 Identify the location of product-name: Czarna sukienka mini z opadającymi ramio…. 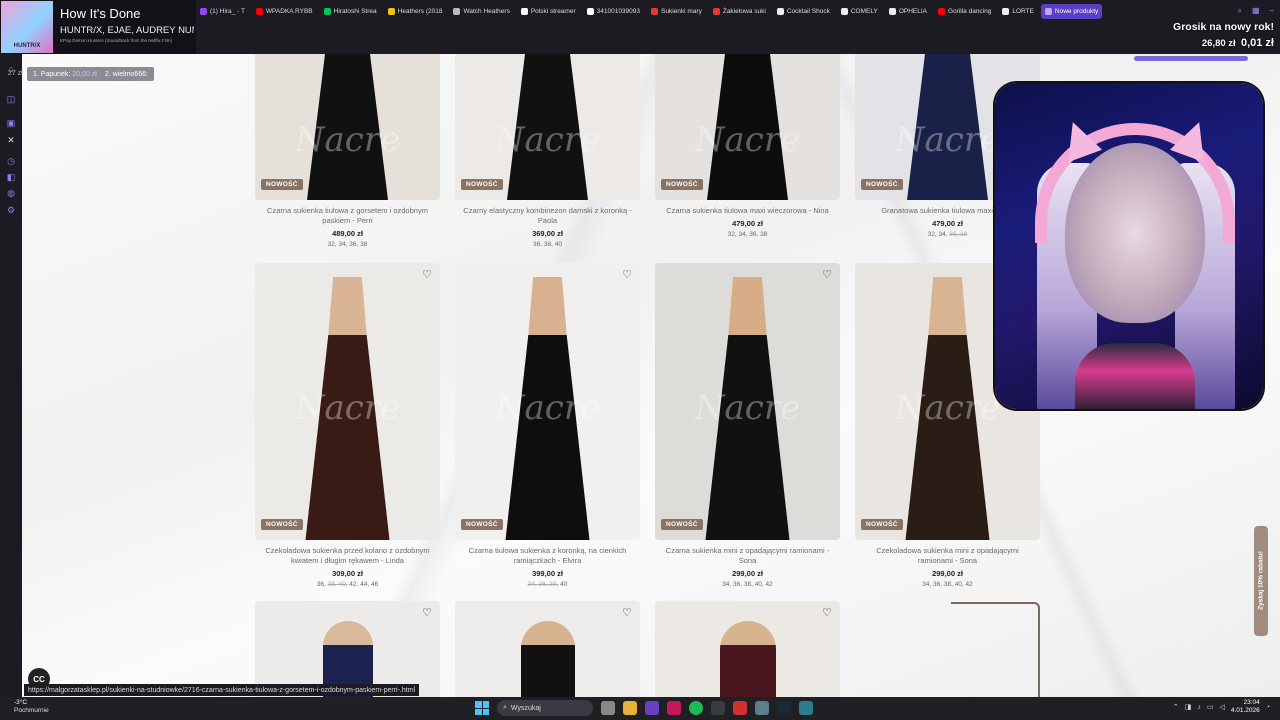
(747, 556).